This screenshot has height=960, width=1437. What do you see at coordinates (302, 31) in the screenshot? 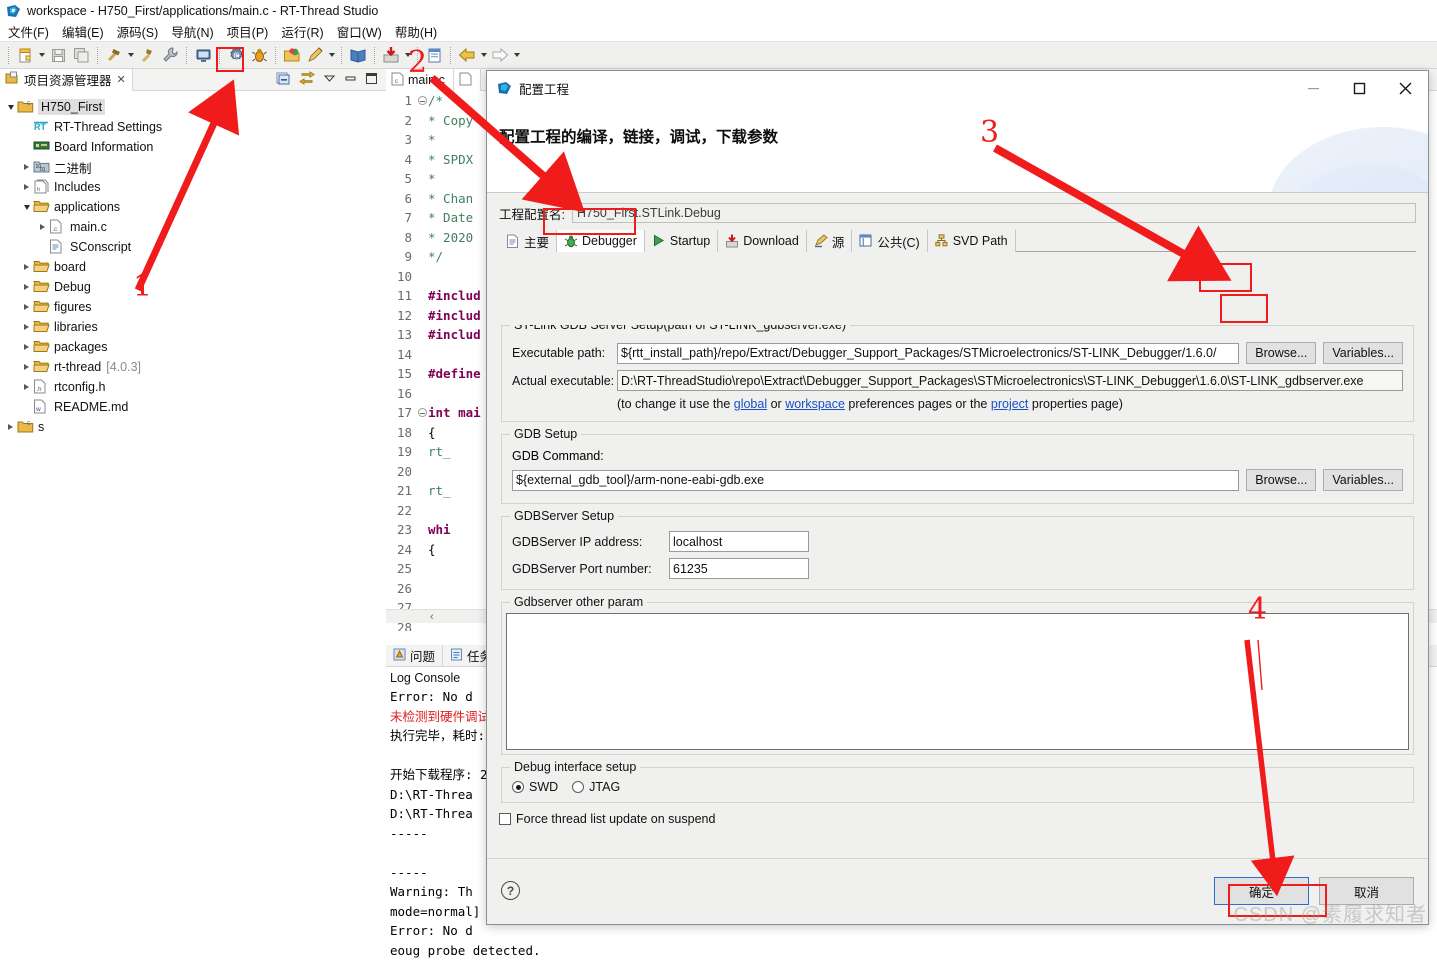
I see `menu-run: 运行(R)` at bounding box center [302, 31].